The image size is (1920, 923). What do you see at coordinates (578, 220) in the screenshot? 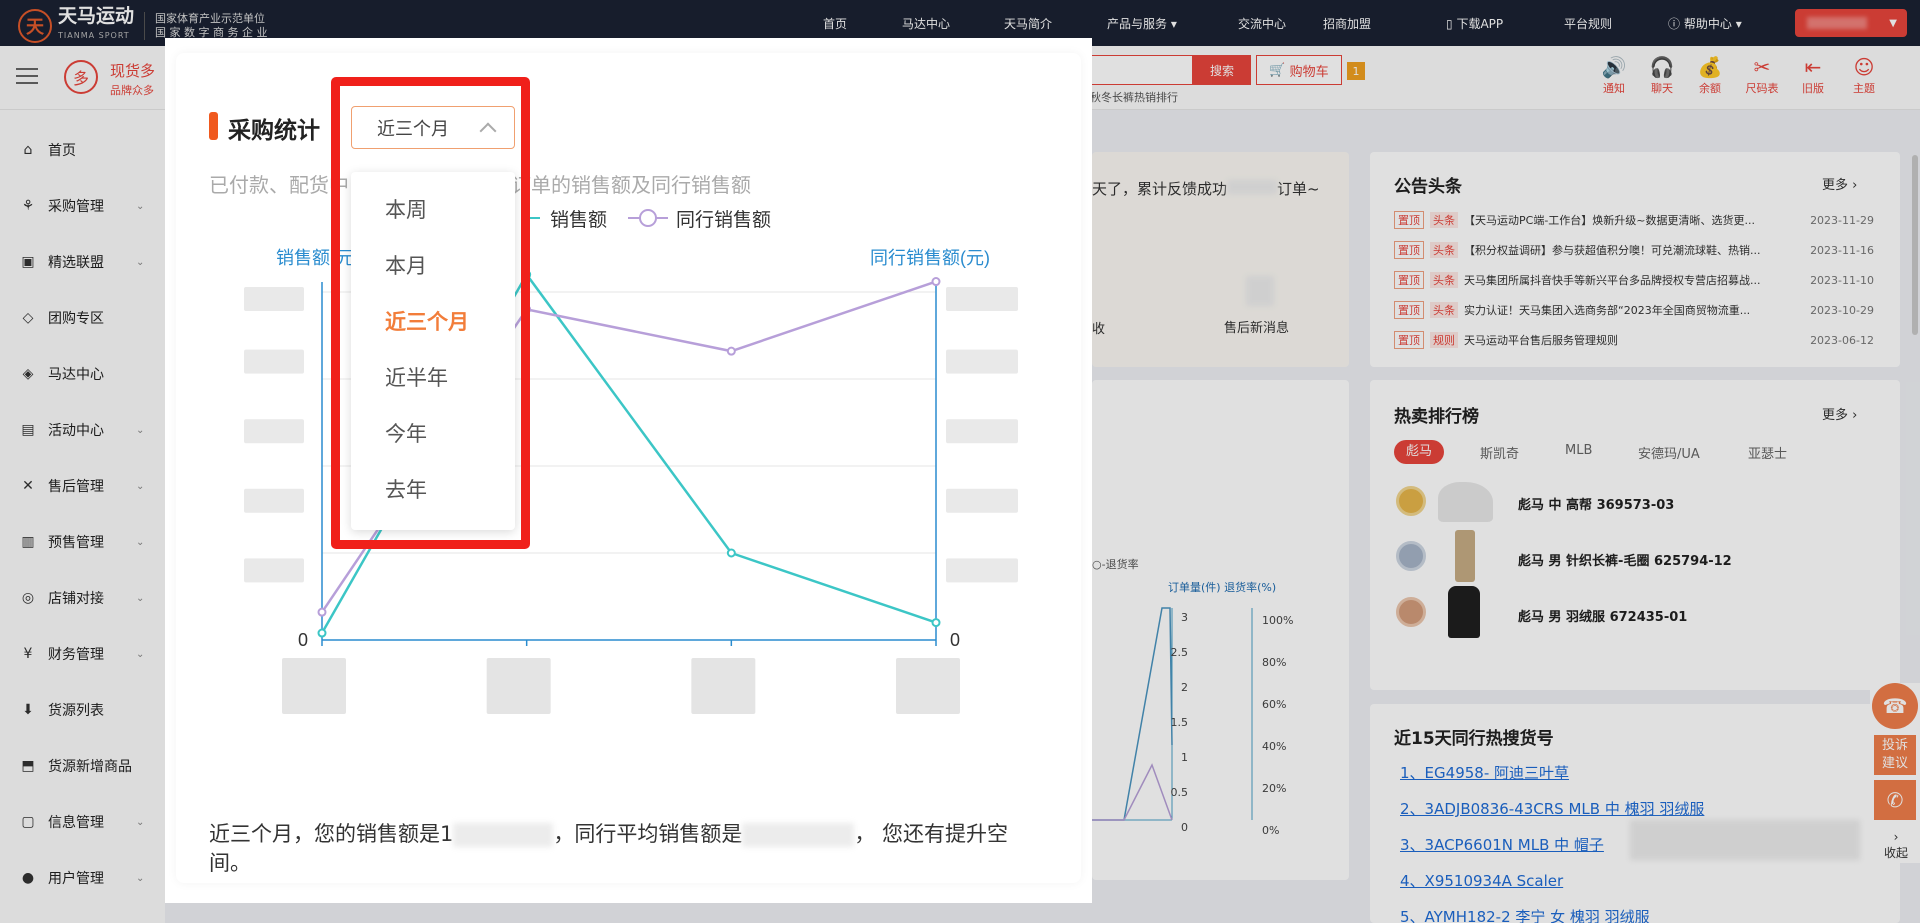
I see `legend-sales-label: 销售额` at bounding box center [578, 220].